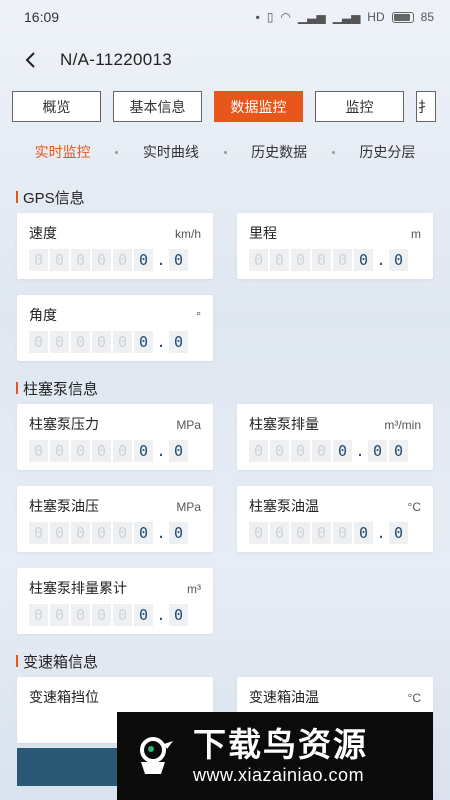  Describe the element at coordinates (30, 60) in the screenshot. I see `back-button` at that location.